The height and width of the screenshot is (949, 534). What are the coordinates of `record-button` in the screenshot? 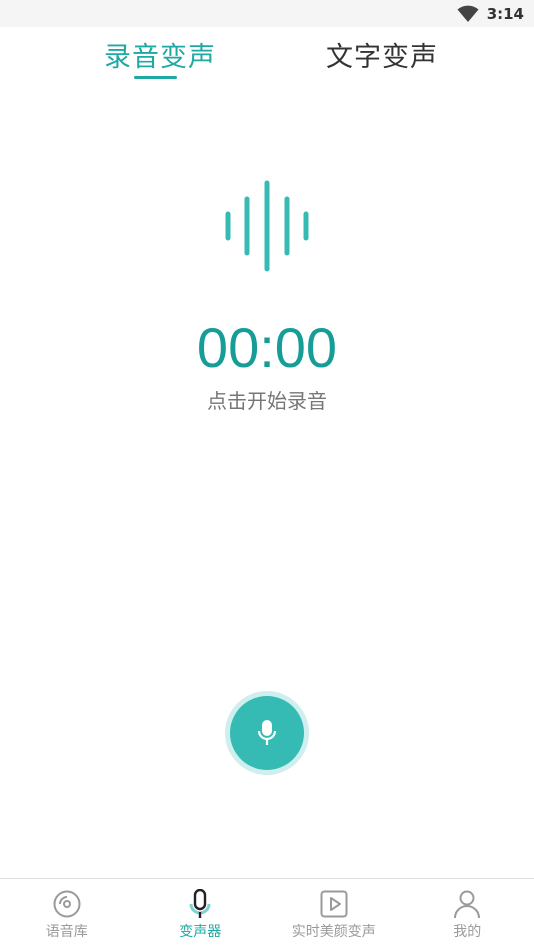 It's located at (267, 733).